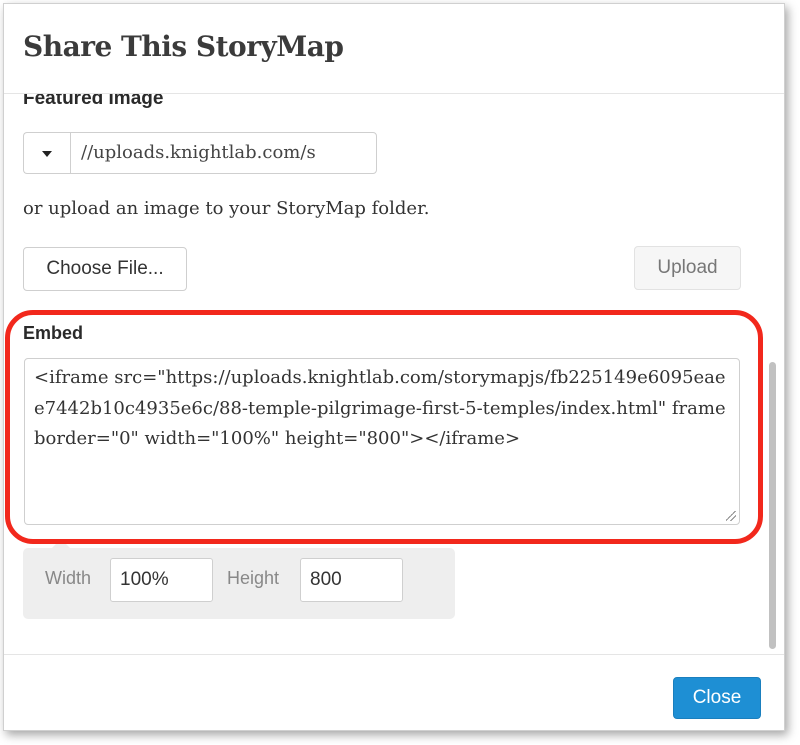  Describe the element at coordinates (183, 46) in the screenshot. I see `dialog-title: Share This StoryMap` at that location.